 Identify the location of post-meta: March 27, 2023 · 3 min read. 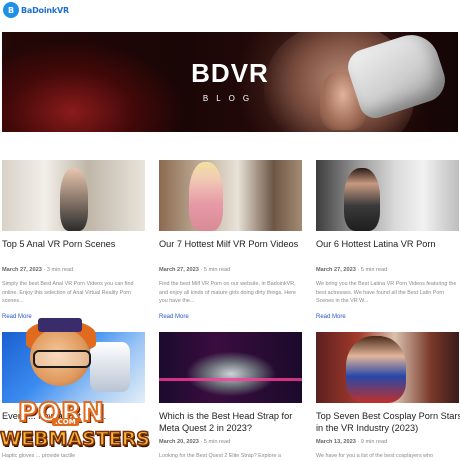
(38, 270).